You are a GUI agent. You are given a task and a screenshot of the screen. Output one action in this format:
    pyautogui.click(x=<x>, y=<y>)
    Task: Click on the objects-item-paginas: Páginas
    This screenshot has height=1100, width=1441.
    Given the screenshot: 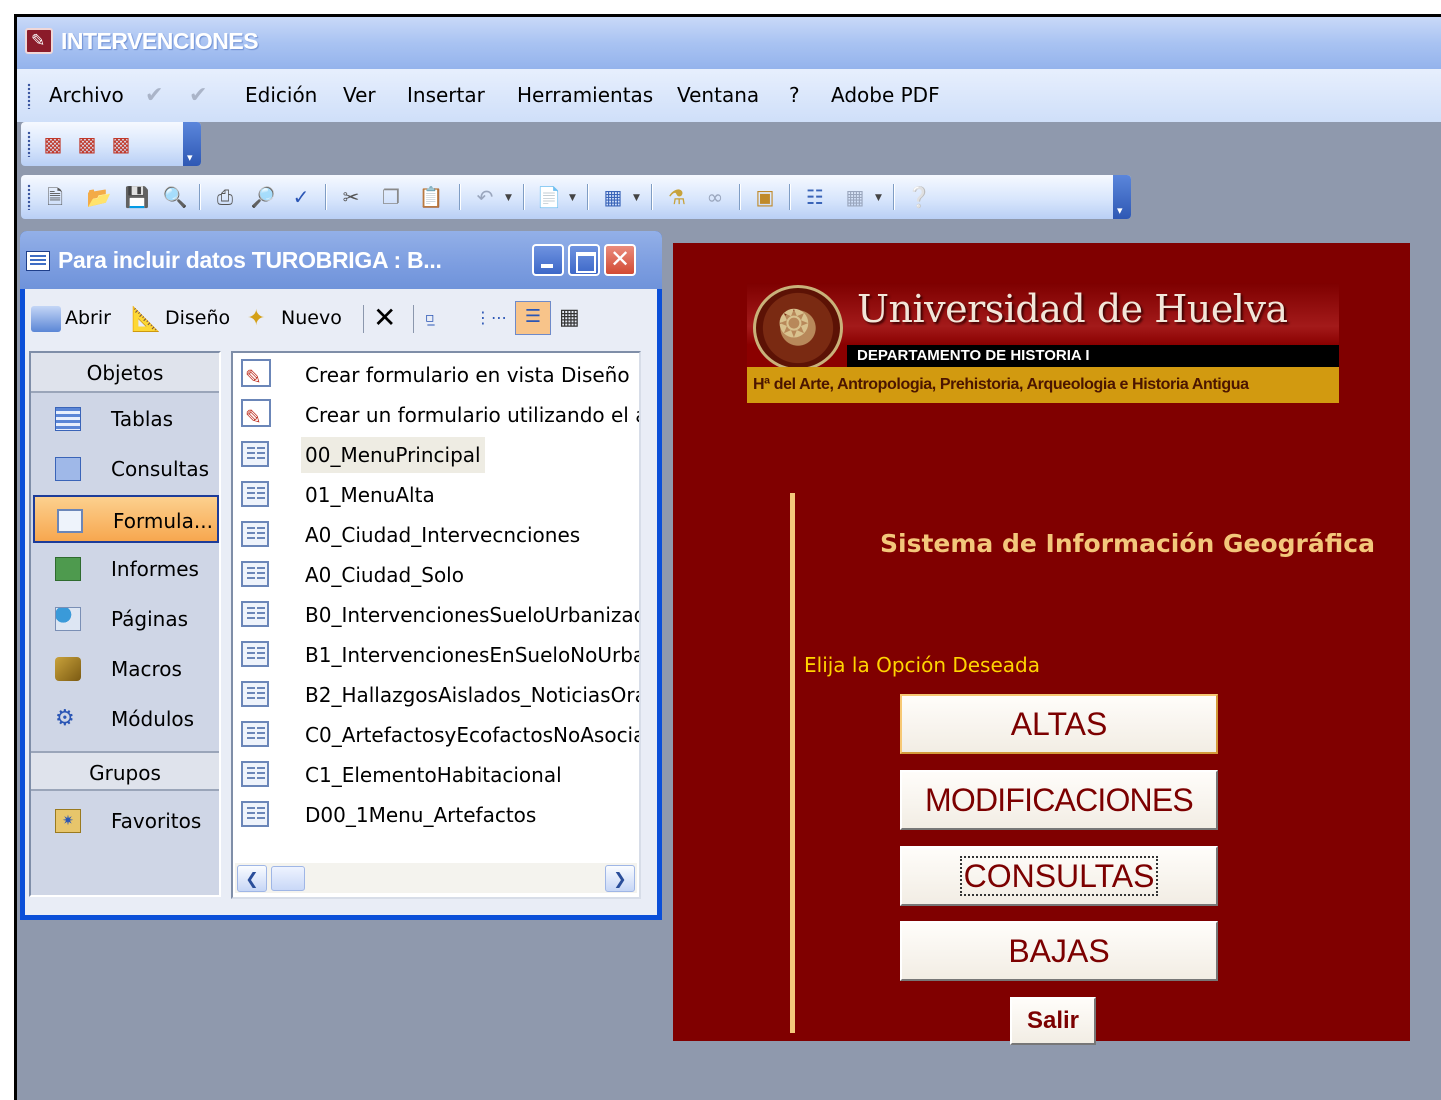 What is the action you would take?
    pyautogui.click(x=126, y=619)
    